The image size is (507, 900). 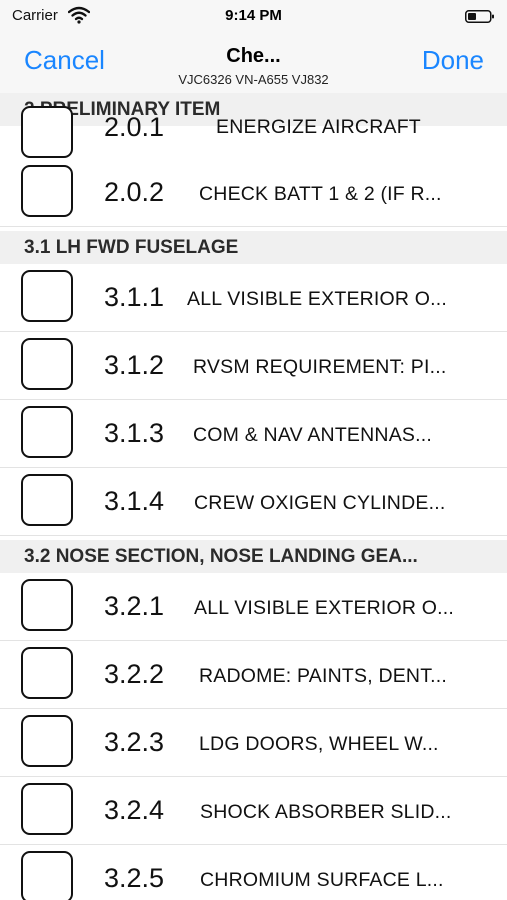 I want to click on item-number: 3.2.4, so click(x=134, y=810).